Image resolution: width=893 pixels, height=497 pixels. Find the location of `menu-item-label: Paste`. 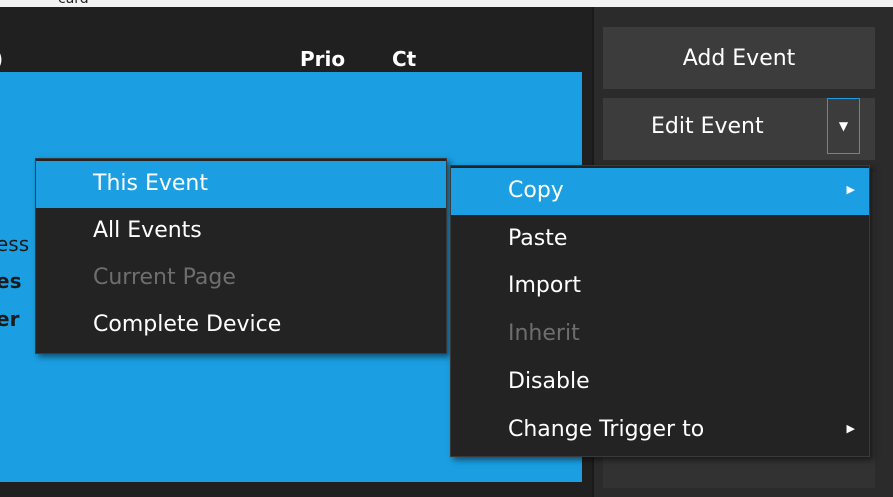

menu-item-label: Paste is located at coordinates (538, 238).